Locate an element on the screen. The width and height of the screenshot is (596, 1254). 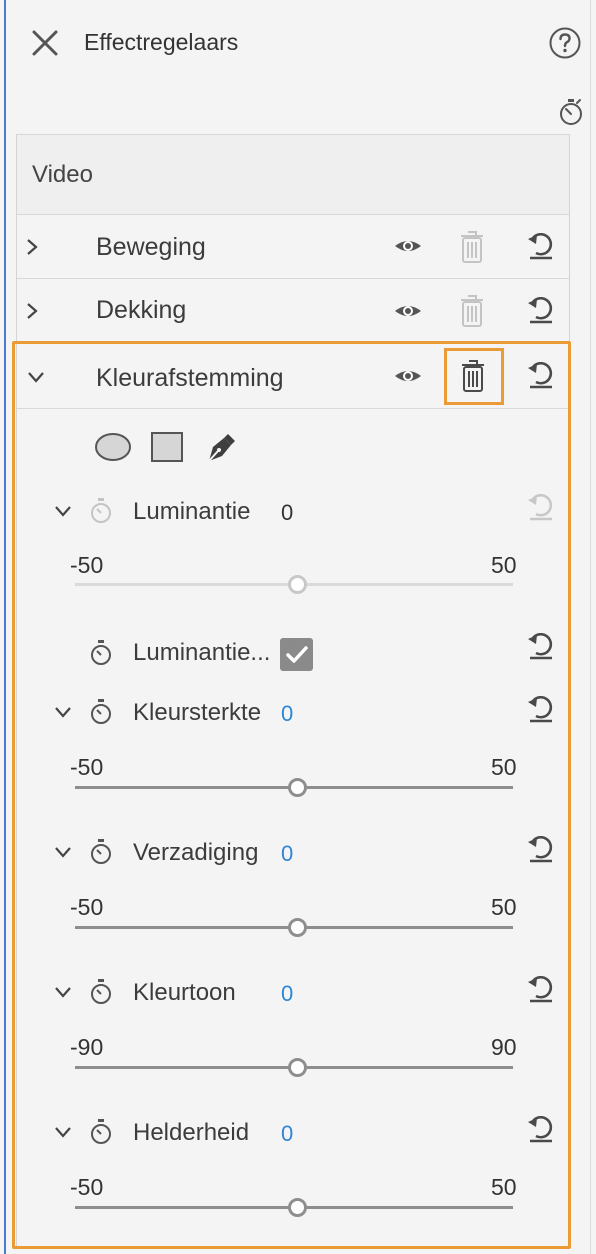
effect-label-dekking: Dekking is located at coordinates (141, 310).